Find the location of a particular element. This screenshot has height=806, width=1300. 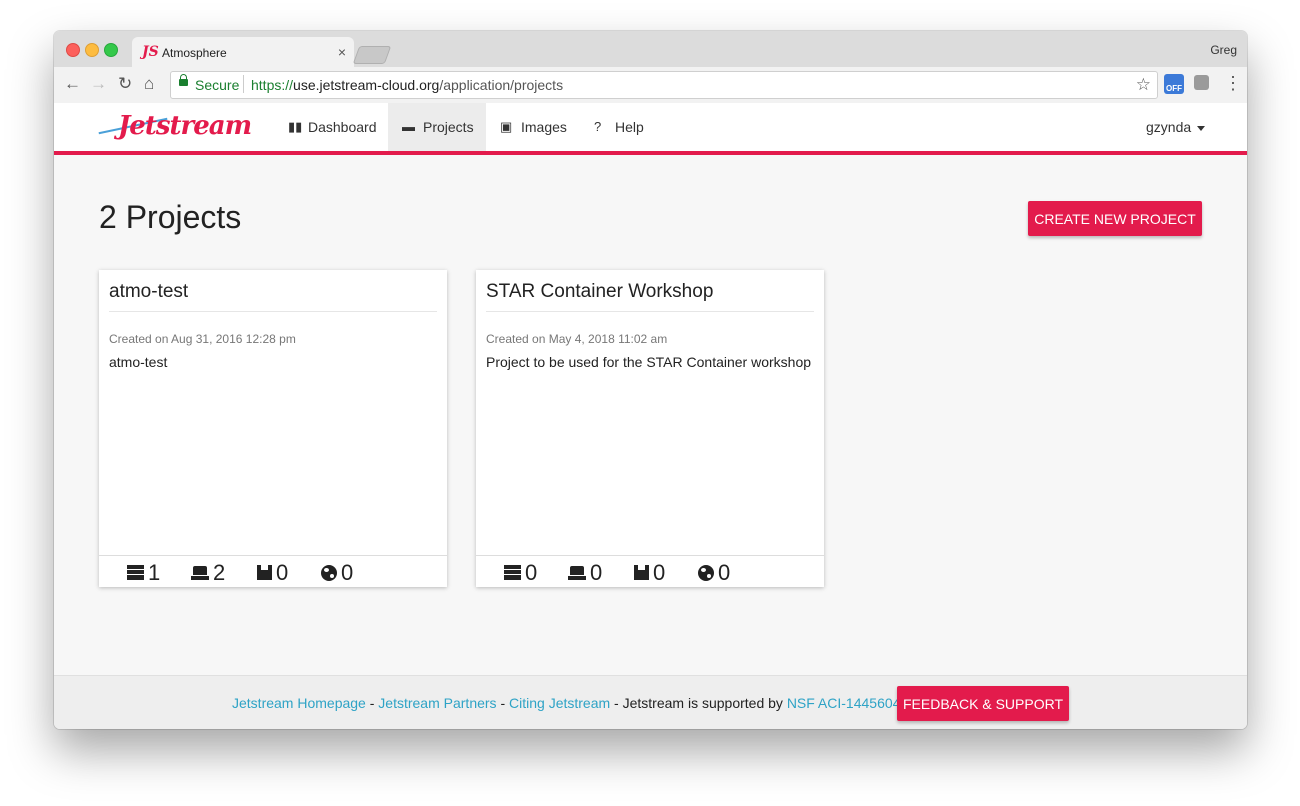

instances-stat: 0 is located at coordinates (520, 573).